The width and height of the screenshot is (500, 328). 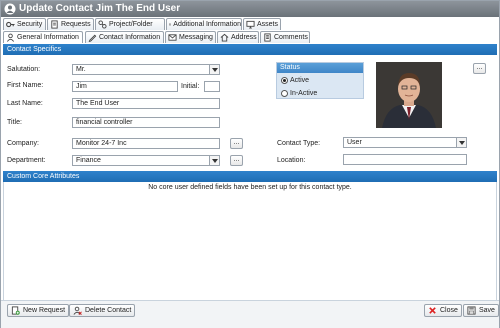 I want to click on tab-additional-information: Additional Information, so click(x=204, y=24).